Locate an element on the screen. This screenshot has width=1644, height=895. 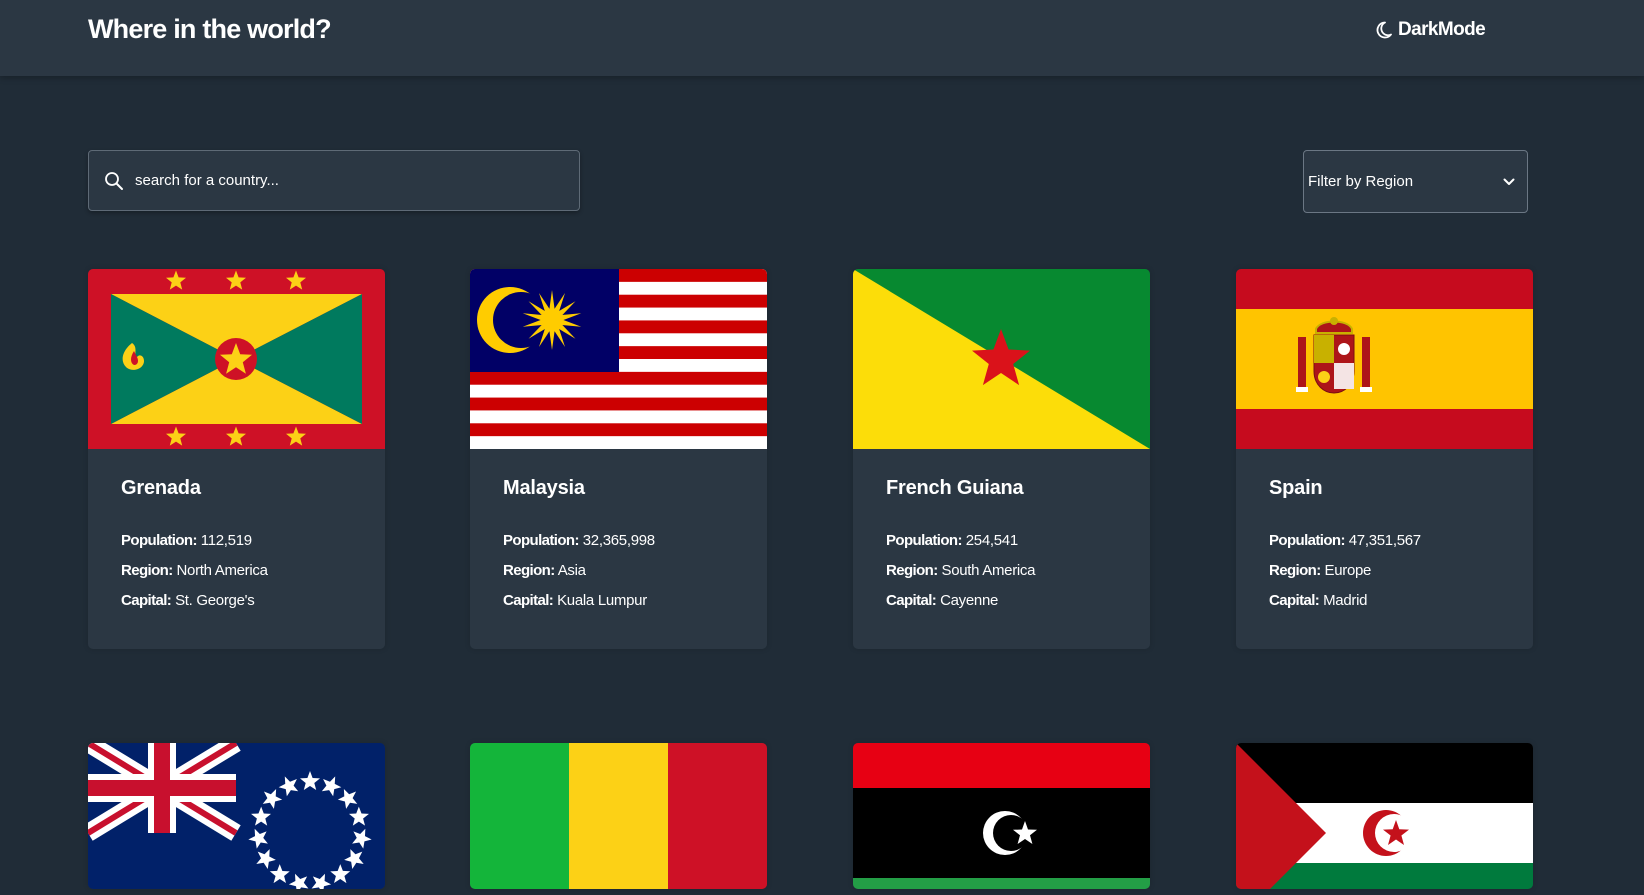
country-name: Malaysia is located at coordinates (544, 488).